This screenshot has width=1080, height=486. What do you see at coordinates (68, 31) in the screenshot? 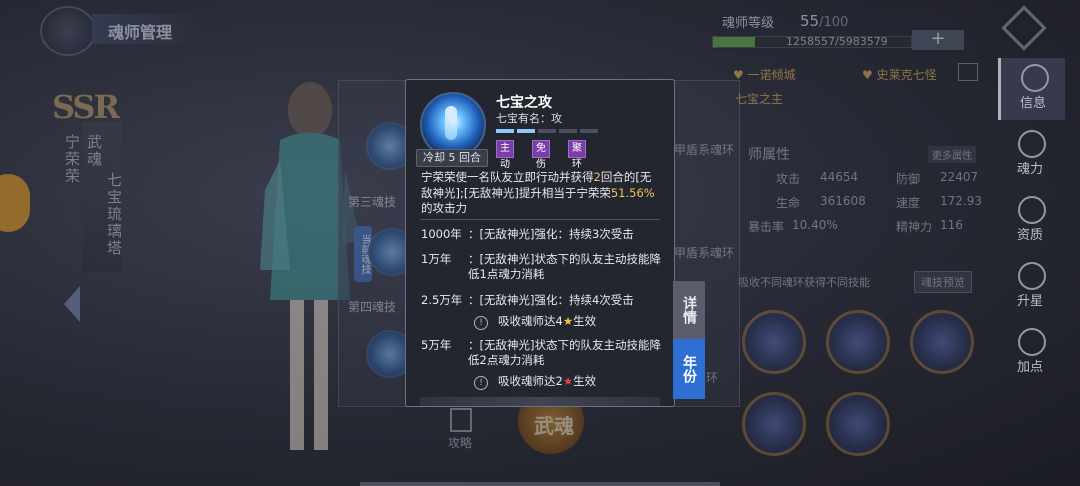
I see `back-button` at bounding box center [68, 31].